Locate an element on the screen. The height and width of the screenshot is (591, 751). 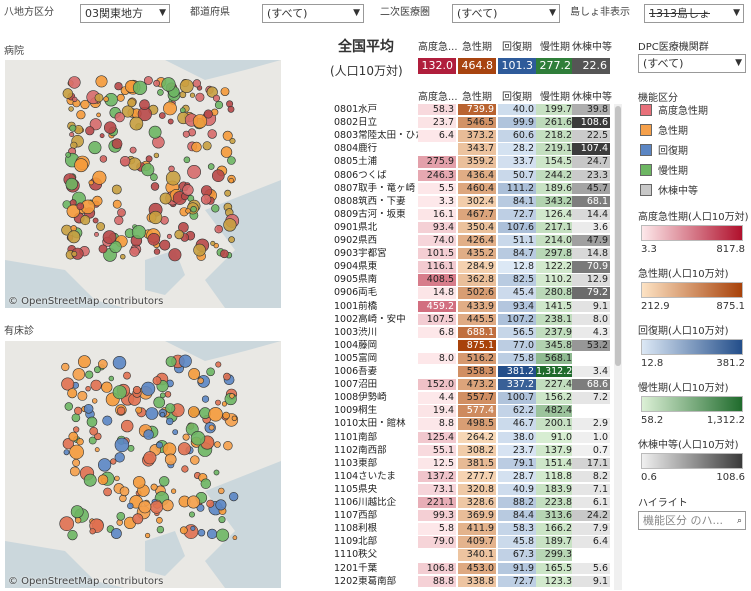
table-row: 1104さいたま 137.2 277.7 28.7 118.8 8.2 is located at coordinates (472, 476).